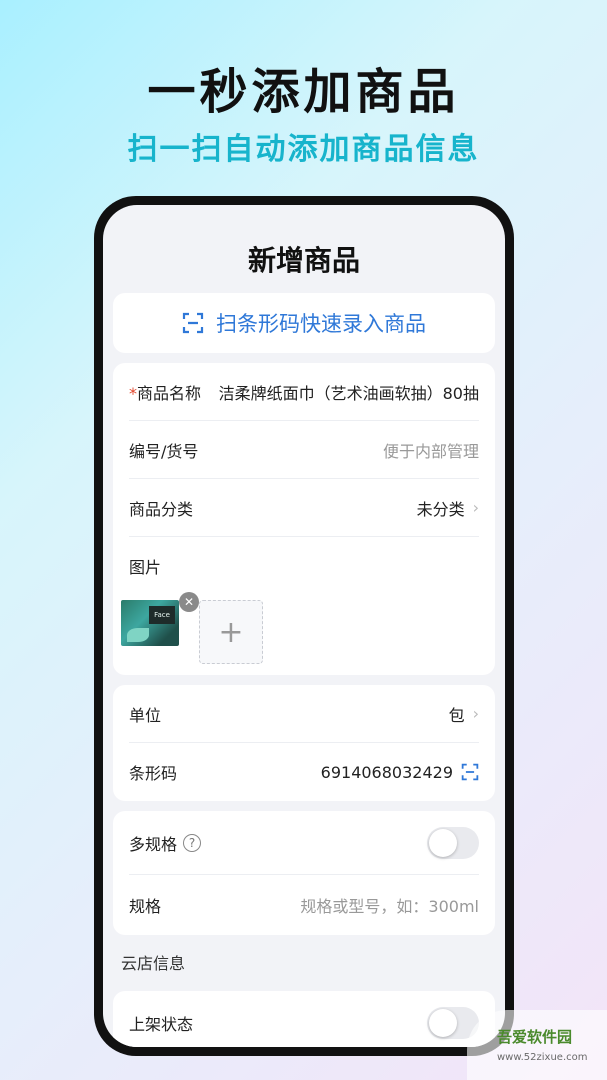 The image size is (607, 1080). Describe the element at coordinates (145, 715) in the screenshot. I see `unit-label: 单位` at that location.